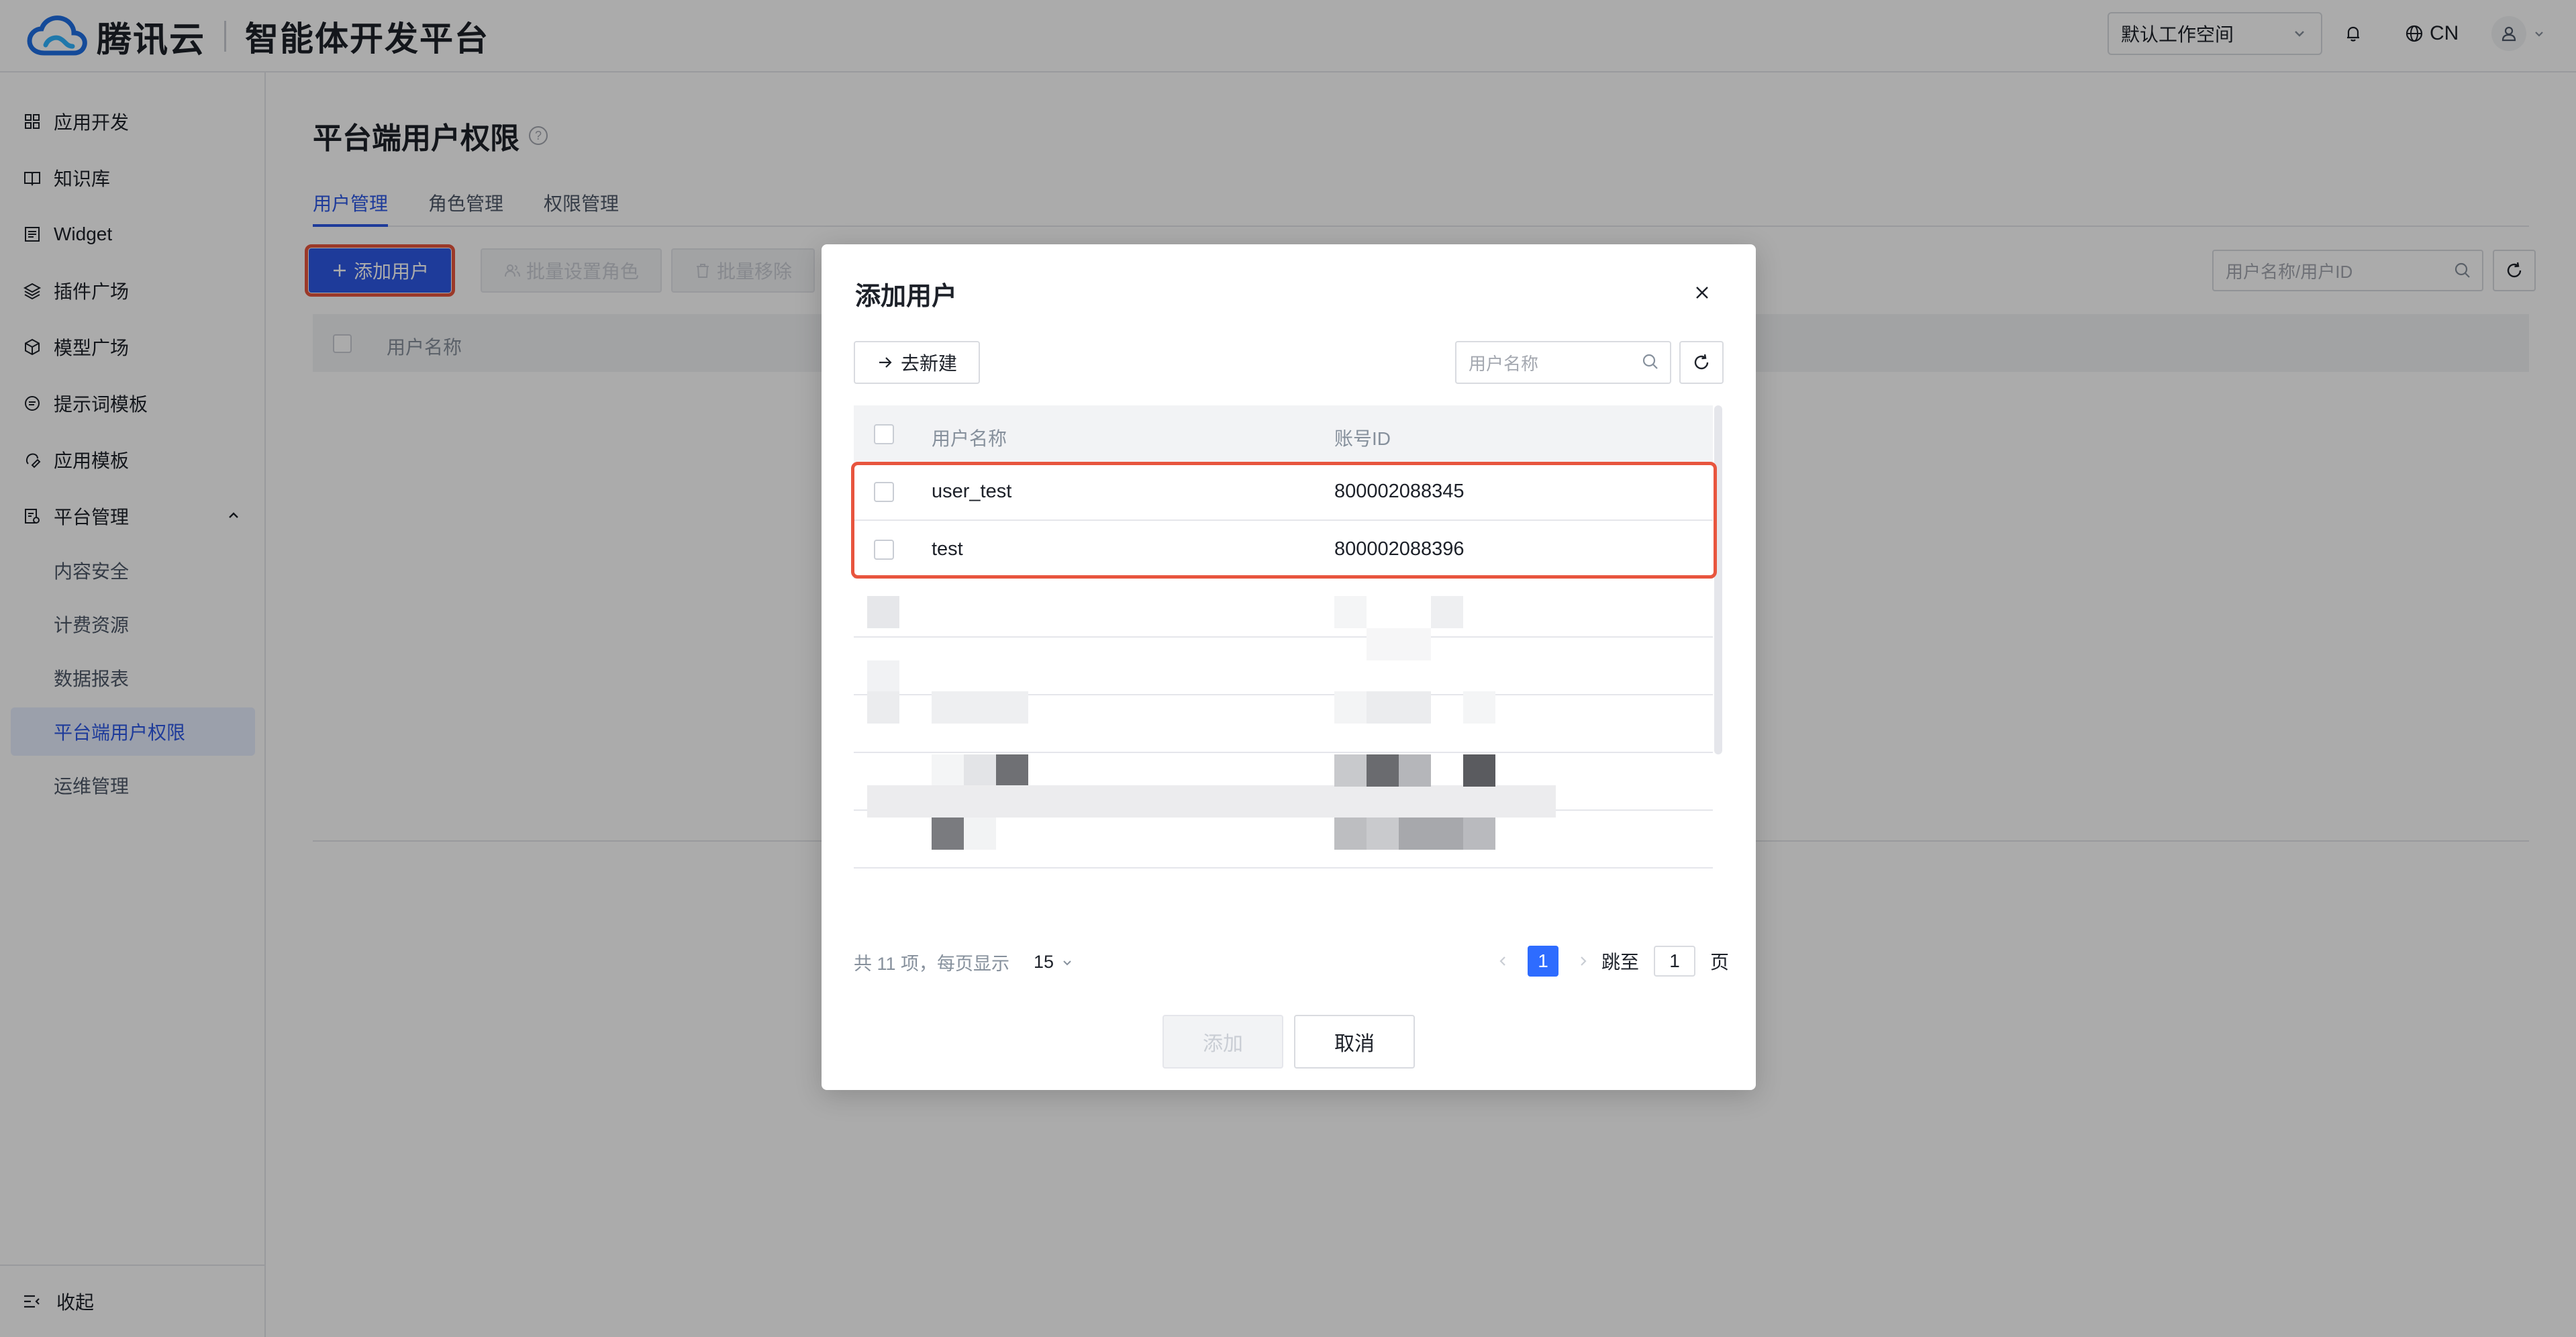  I want to click on chevron-down-icon, so click(1067, 962).